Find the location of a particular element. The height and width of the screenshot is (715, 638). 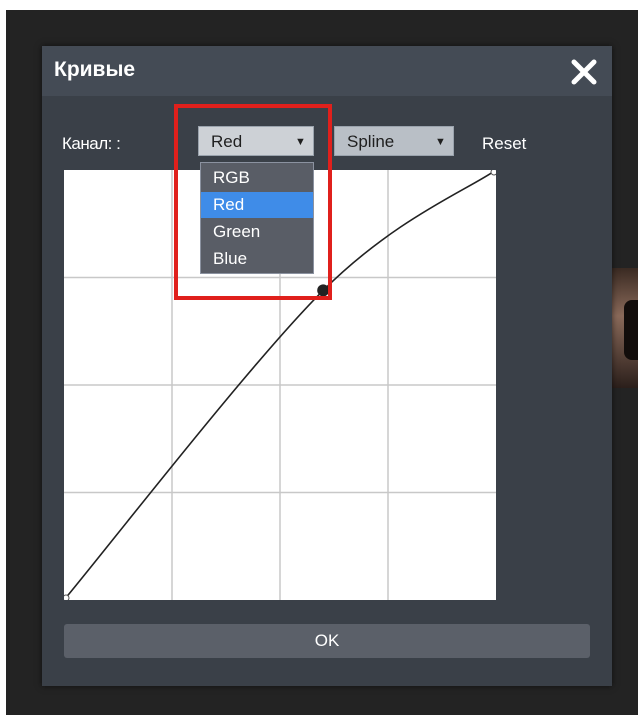

curve-endpoint-end is located at coordinates (493, 173).